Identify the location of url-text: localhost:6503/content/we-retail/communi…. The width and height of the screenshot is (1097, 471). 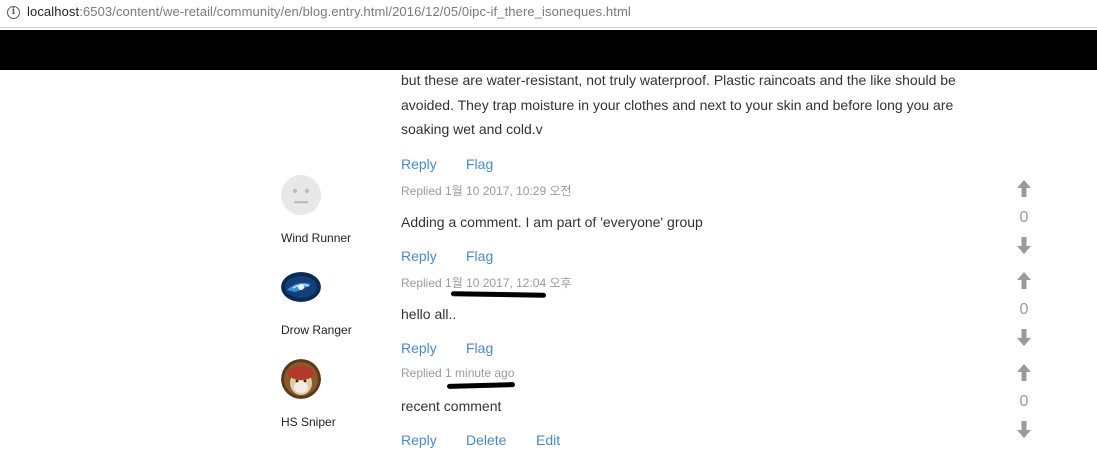
(329, 11).